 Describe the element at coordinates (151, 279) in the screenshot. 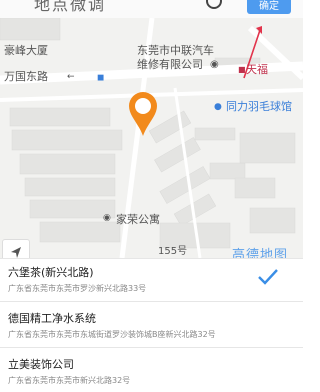

I see `result-item: 六堡茶(新兴北路) 广东省东莞市东莞市罗沙新兴北路33号` at that location.